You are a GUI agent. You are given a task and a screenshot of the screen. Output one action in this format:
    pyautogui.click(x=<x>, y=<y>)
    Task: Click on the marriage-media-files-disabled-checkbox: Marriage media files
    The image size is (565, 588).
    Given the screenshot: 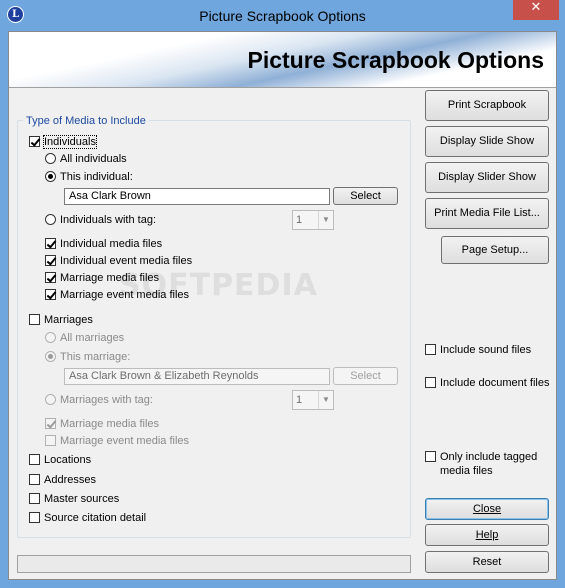 What is the action you would take?
    pyautogui.click(x=102, y=424)
    